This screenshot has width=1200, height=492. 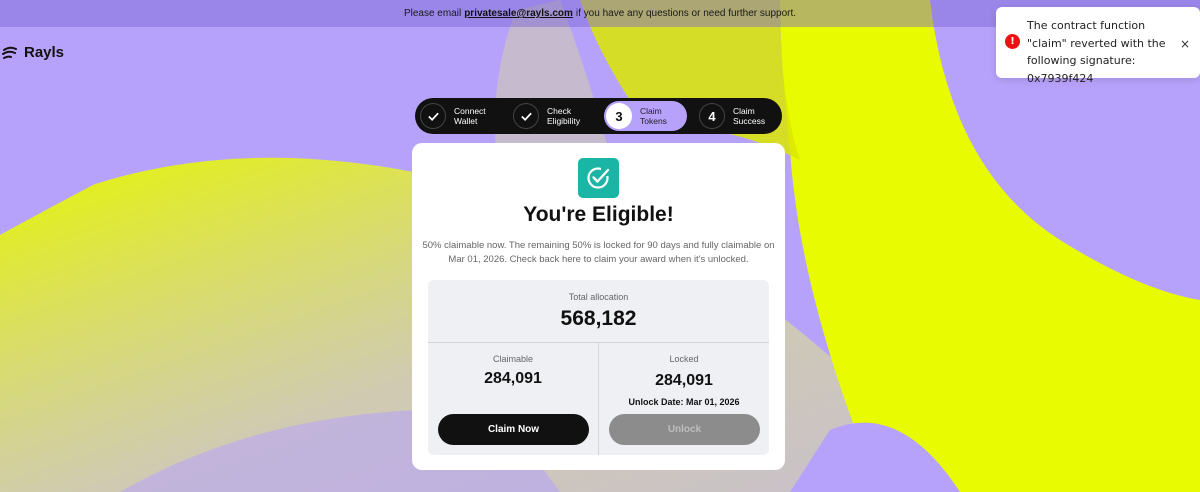 What do you see at coordinates (598, 178) in the screenshot?
I see `checkmark-badge-icon` at bounding box center [598, 178].